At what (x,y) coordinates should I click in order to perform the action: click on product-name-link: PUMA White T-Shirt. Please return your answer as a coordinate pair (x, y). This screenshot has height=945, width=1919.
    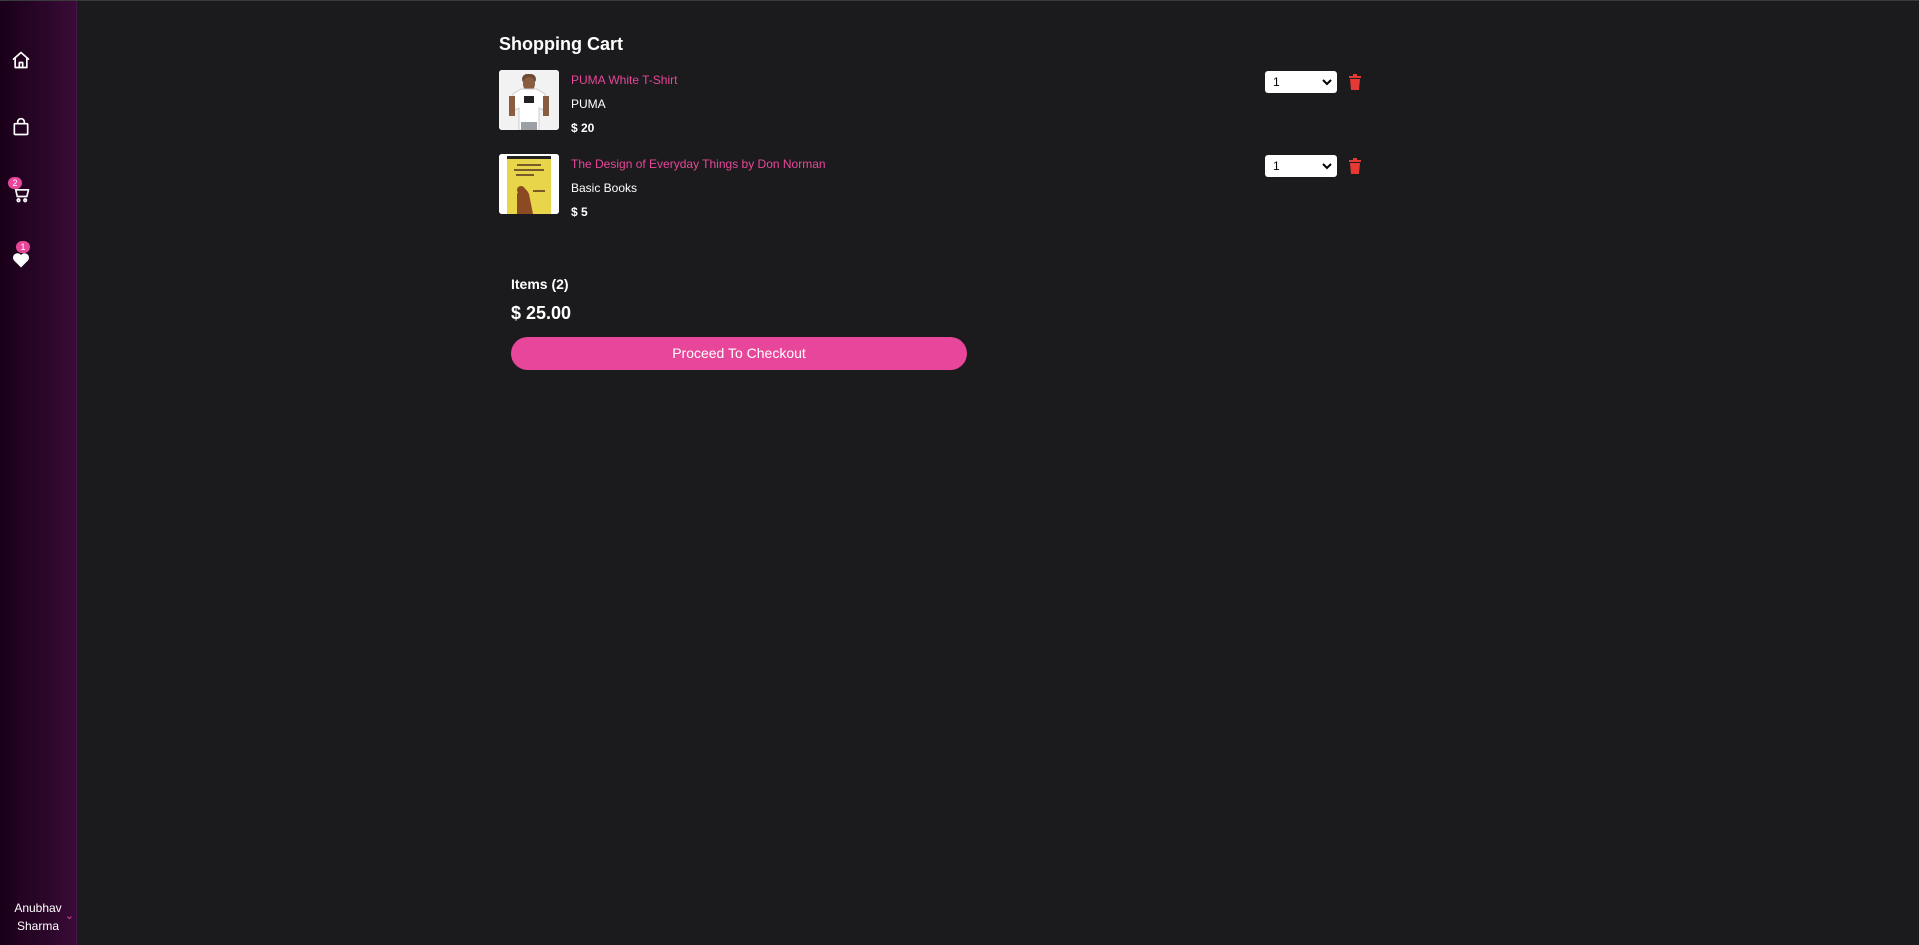
    Looking at the image, I should click on (624, 80).